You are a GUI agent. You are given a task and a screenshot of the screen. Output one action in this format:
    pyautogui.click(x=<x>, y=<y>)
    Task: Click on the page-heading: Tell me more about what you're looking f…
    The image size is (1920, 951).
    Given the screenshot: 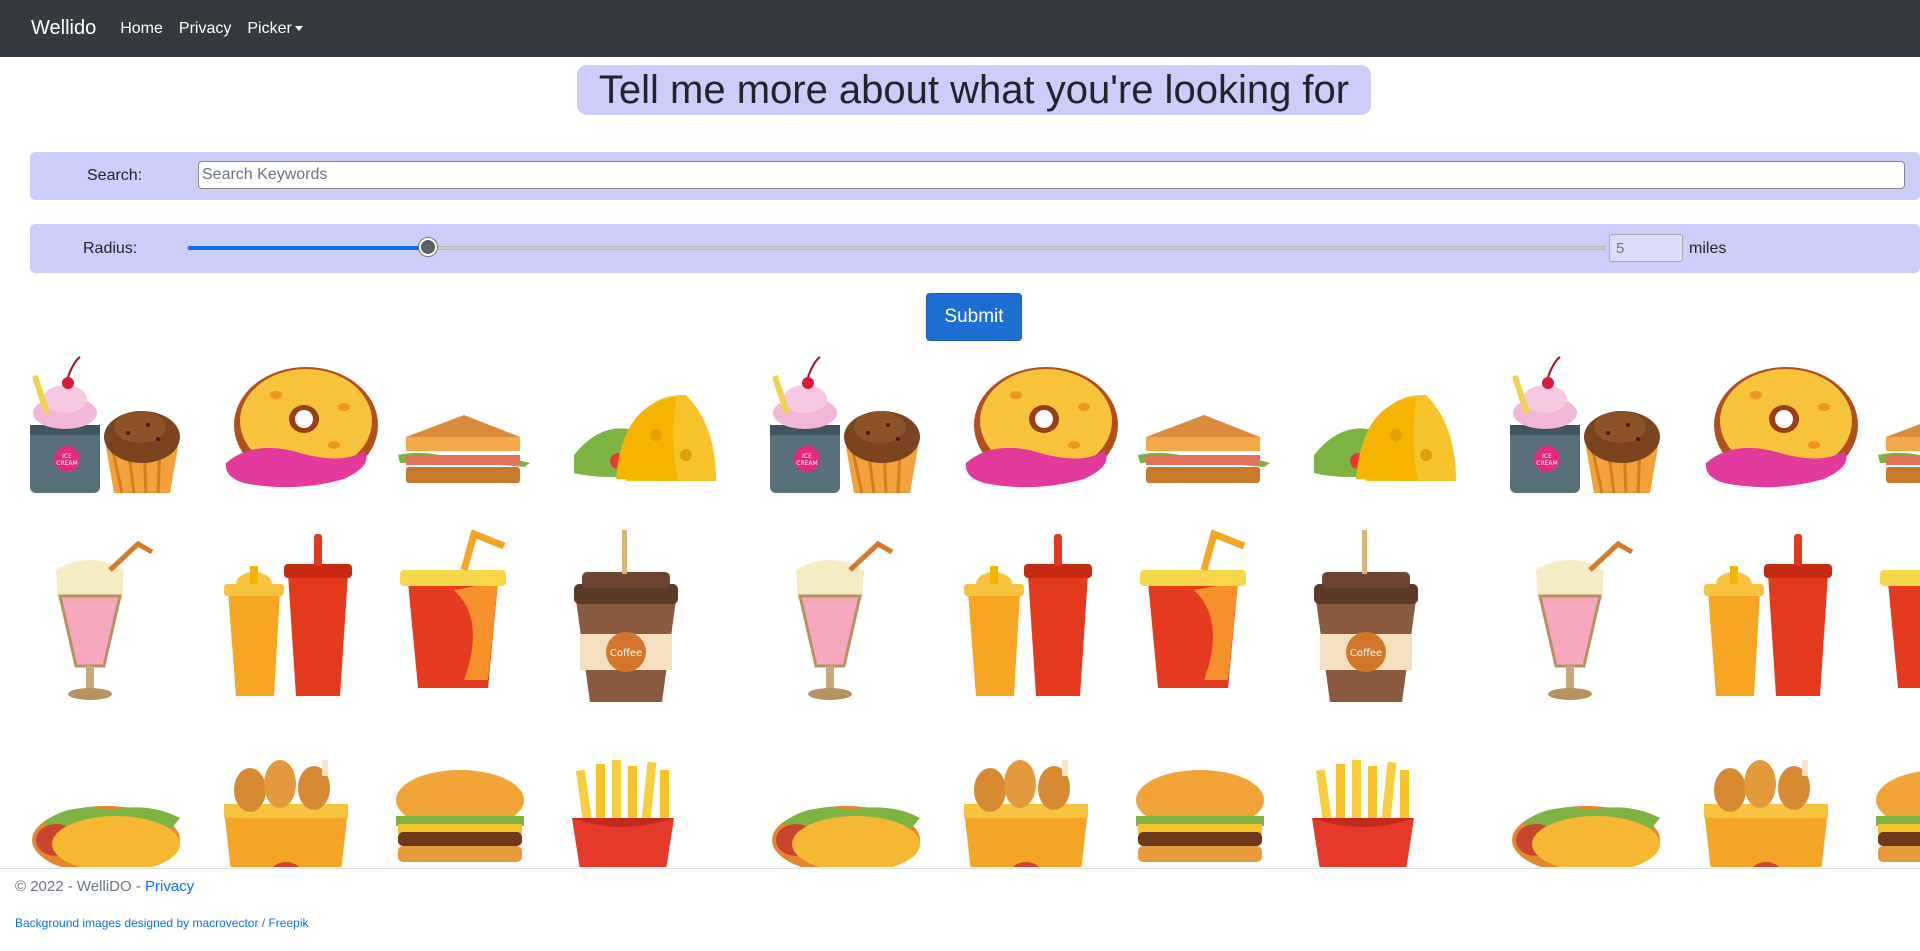 What is the action you would take?
    pyautogui.click(x=974, y=90)
    